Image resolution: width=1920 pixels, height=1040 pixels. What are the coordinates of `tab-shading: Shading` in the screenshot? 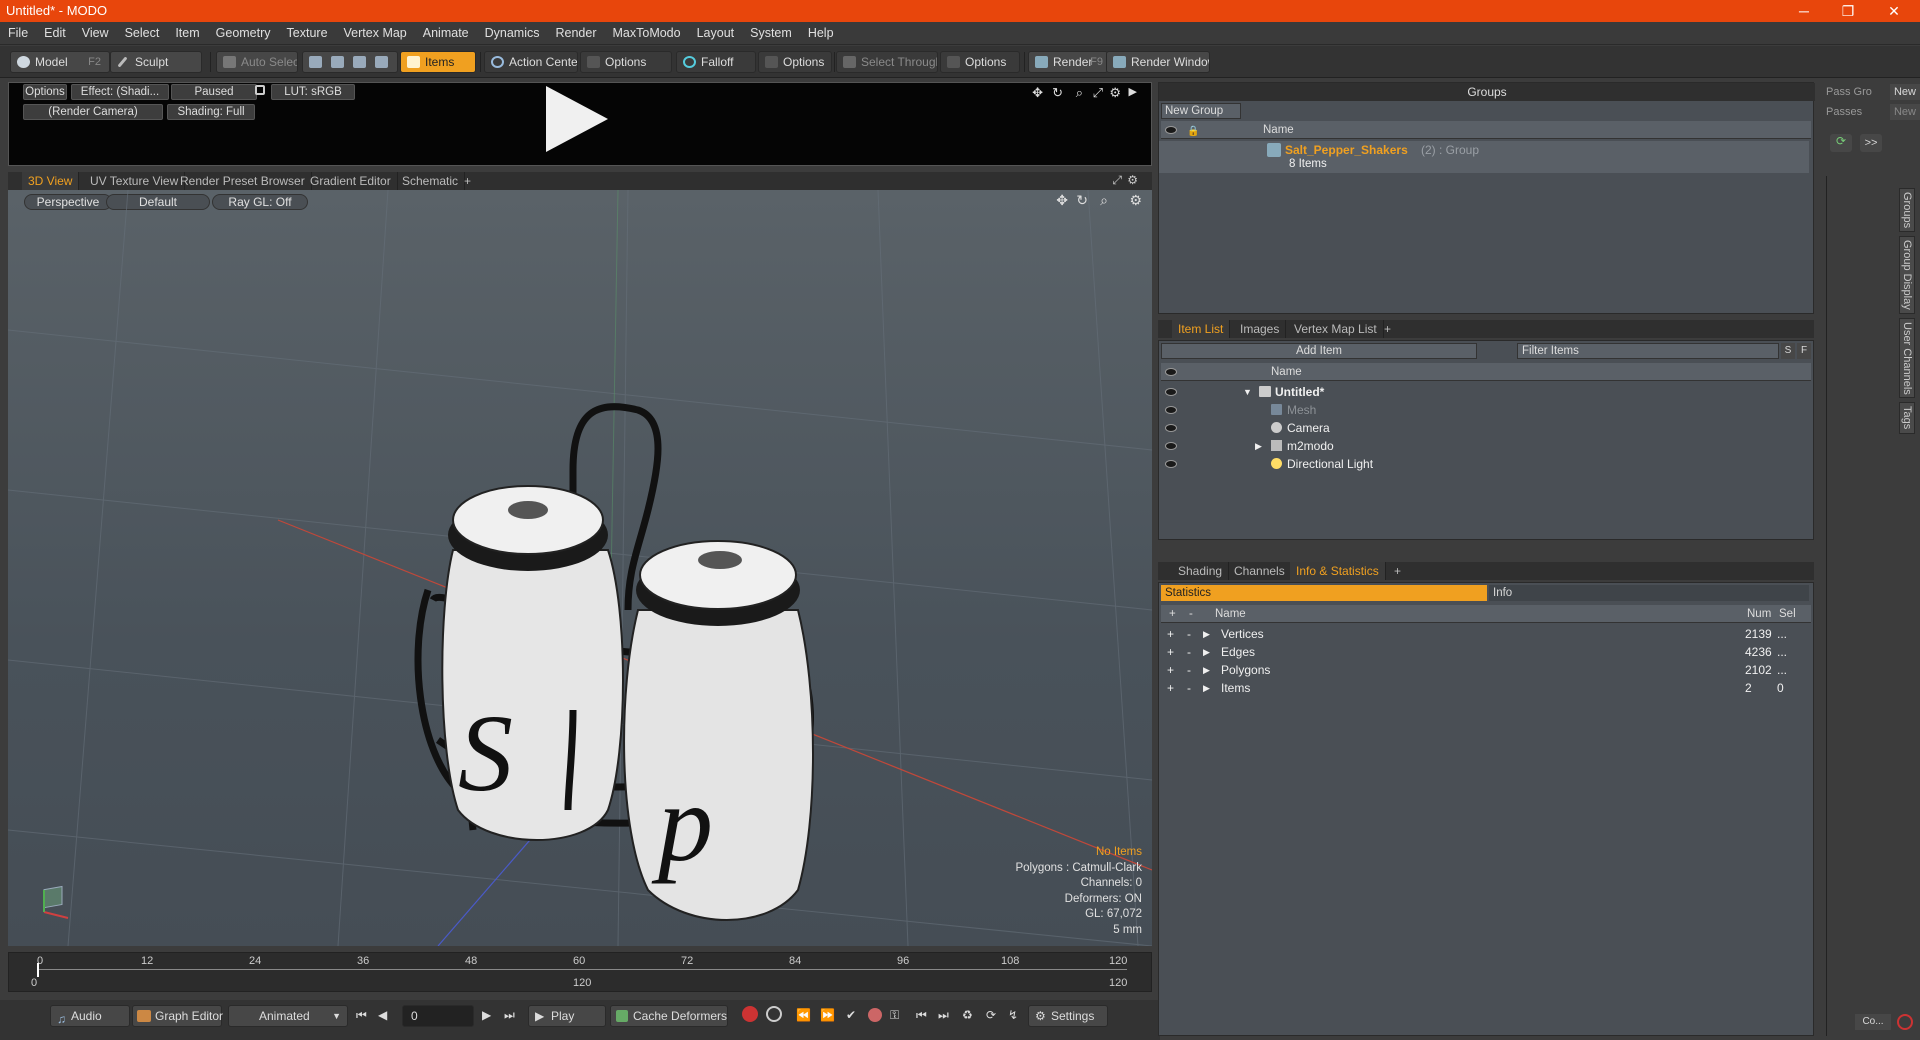 It's located at (1201, 571).